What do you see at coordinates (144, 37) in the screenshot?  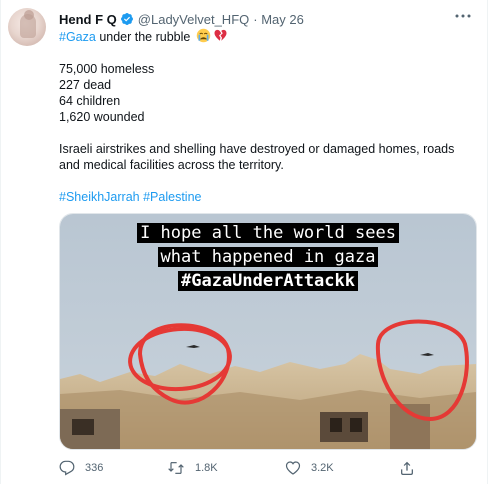 I see `first-line-text: under the rubble` at bounding box center [144, 37].